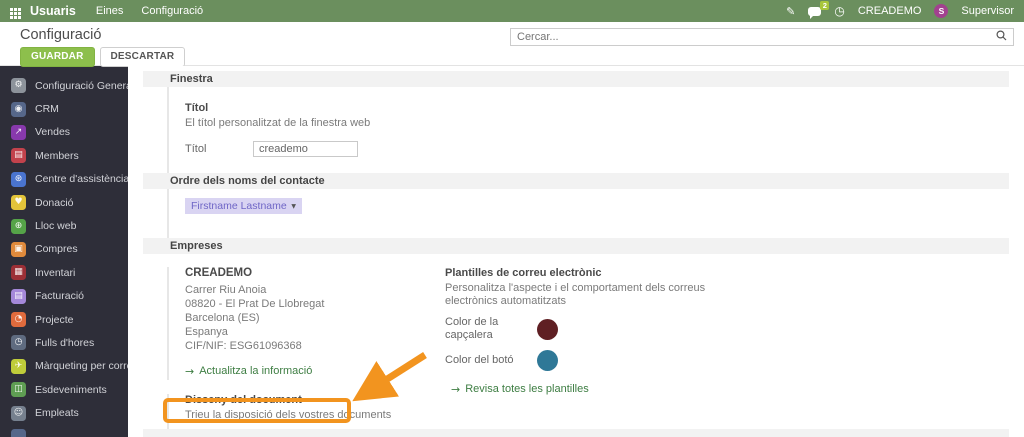  I want to click on app-title: Usuaris, so click(53, 11).